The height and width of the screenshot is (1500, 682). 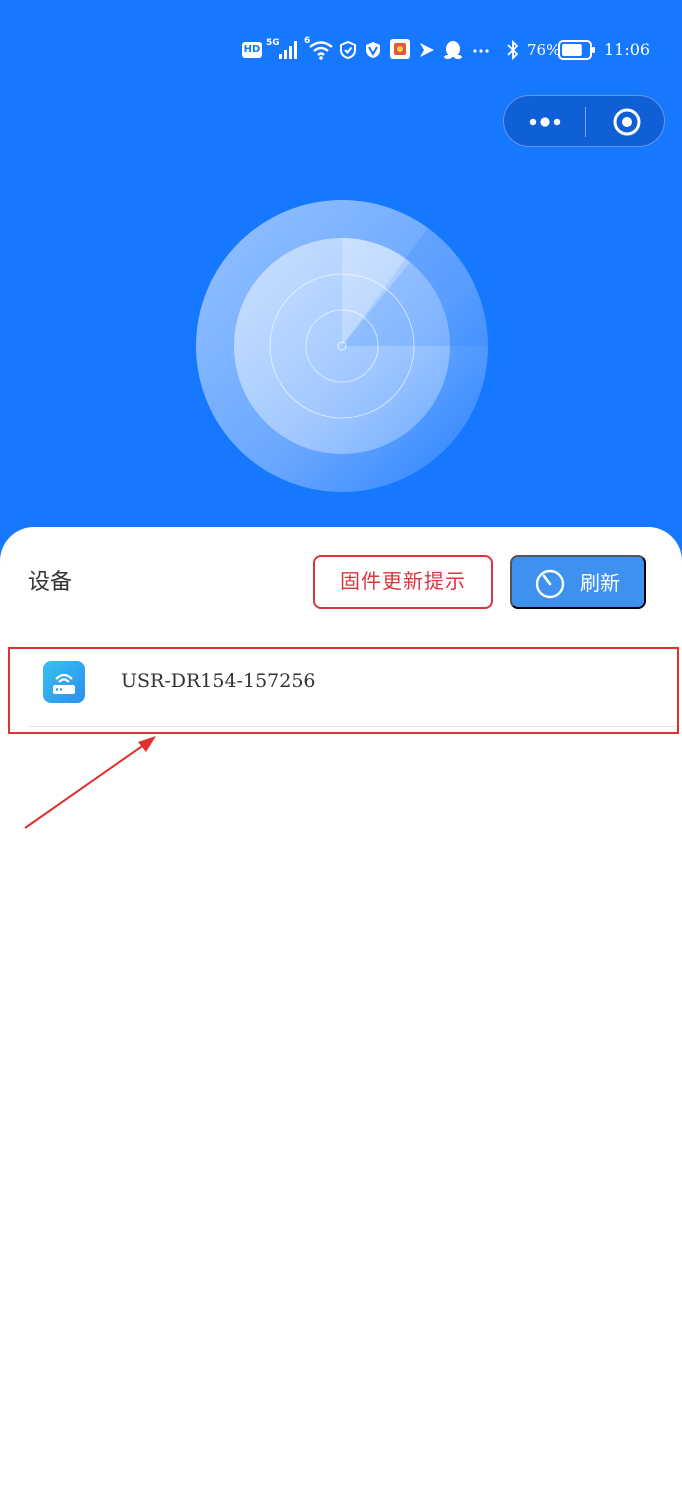 What do you see at coordinates (578, 582) in the screenshot?
I see `refresh-button: 刷新` at bounding box center [578, 582].